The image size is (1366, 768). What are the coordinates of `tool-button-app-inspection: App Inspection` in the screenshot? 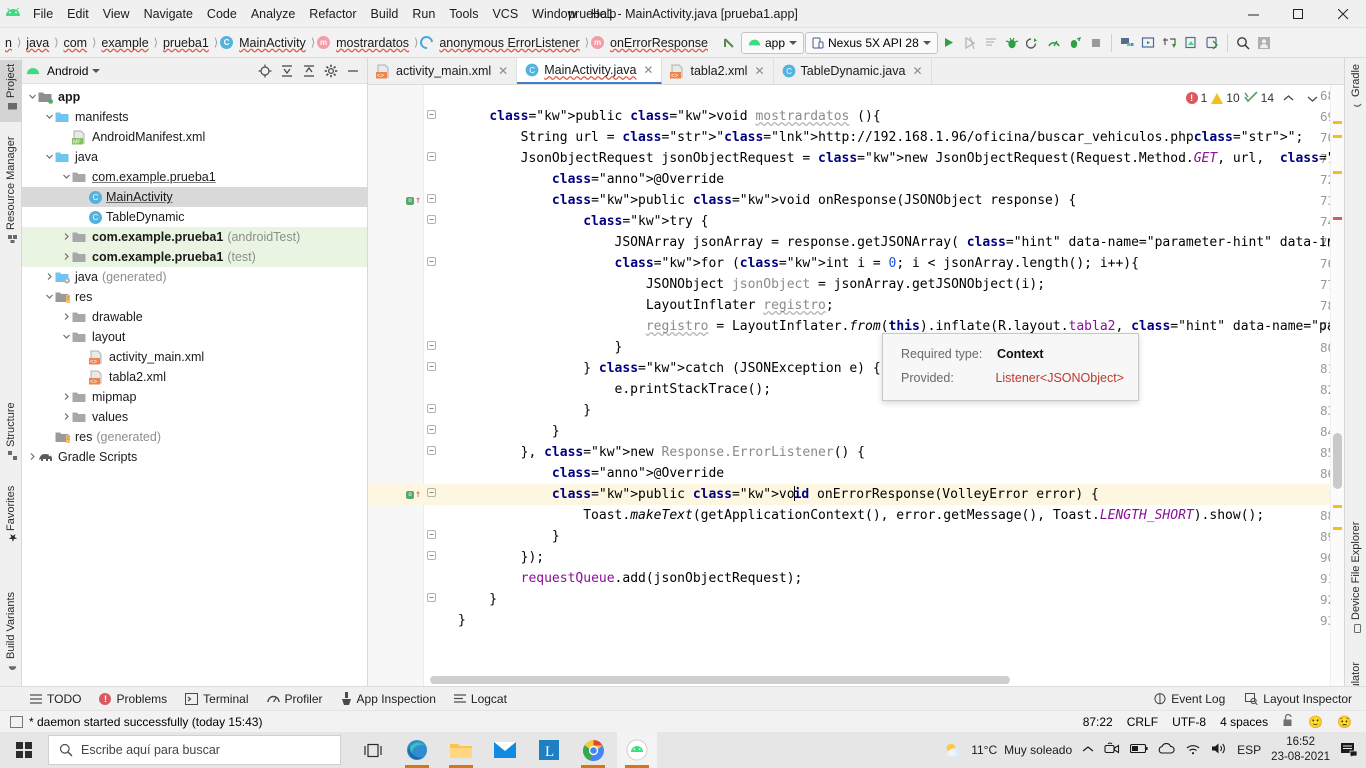 It's located at (388, 699).